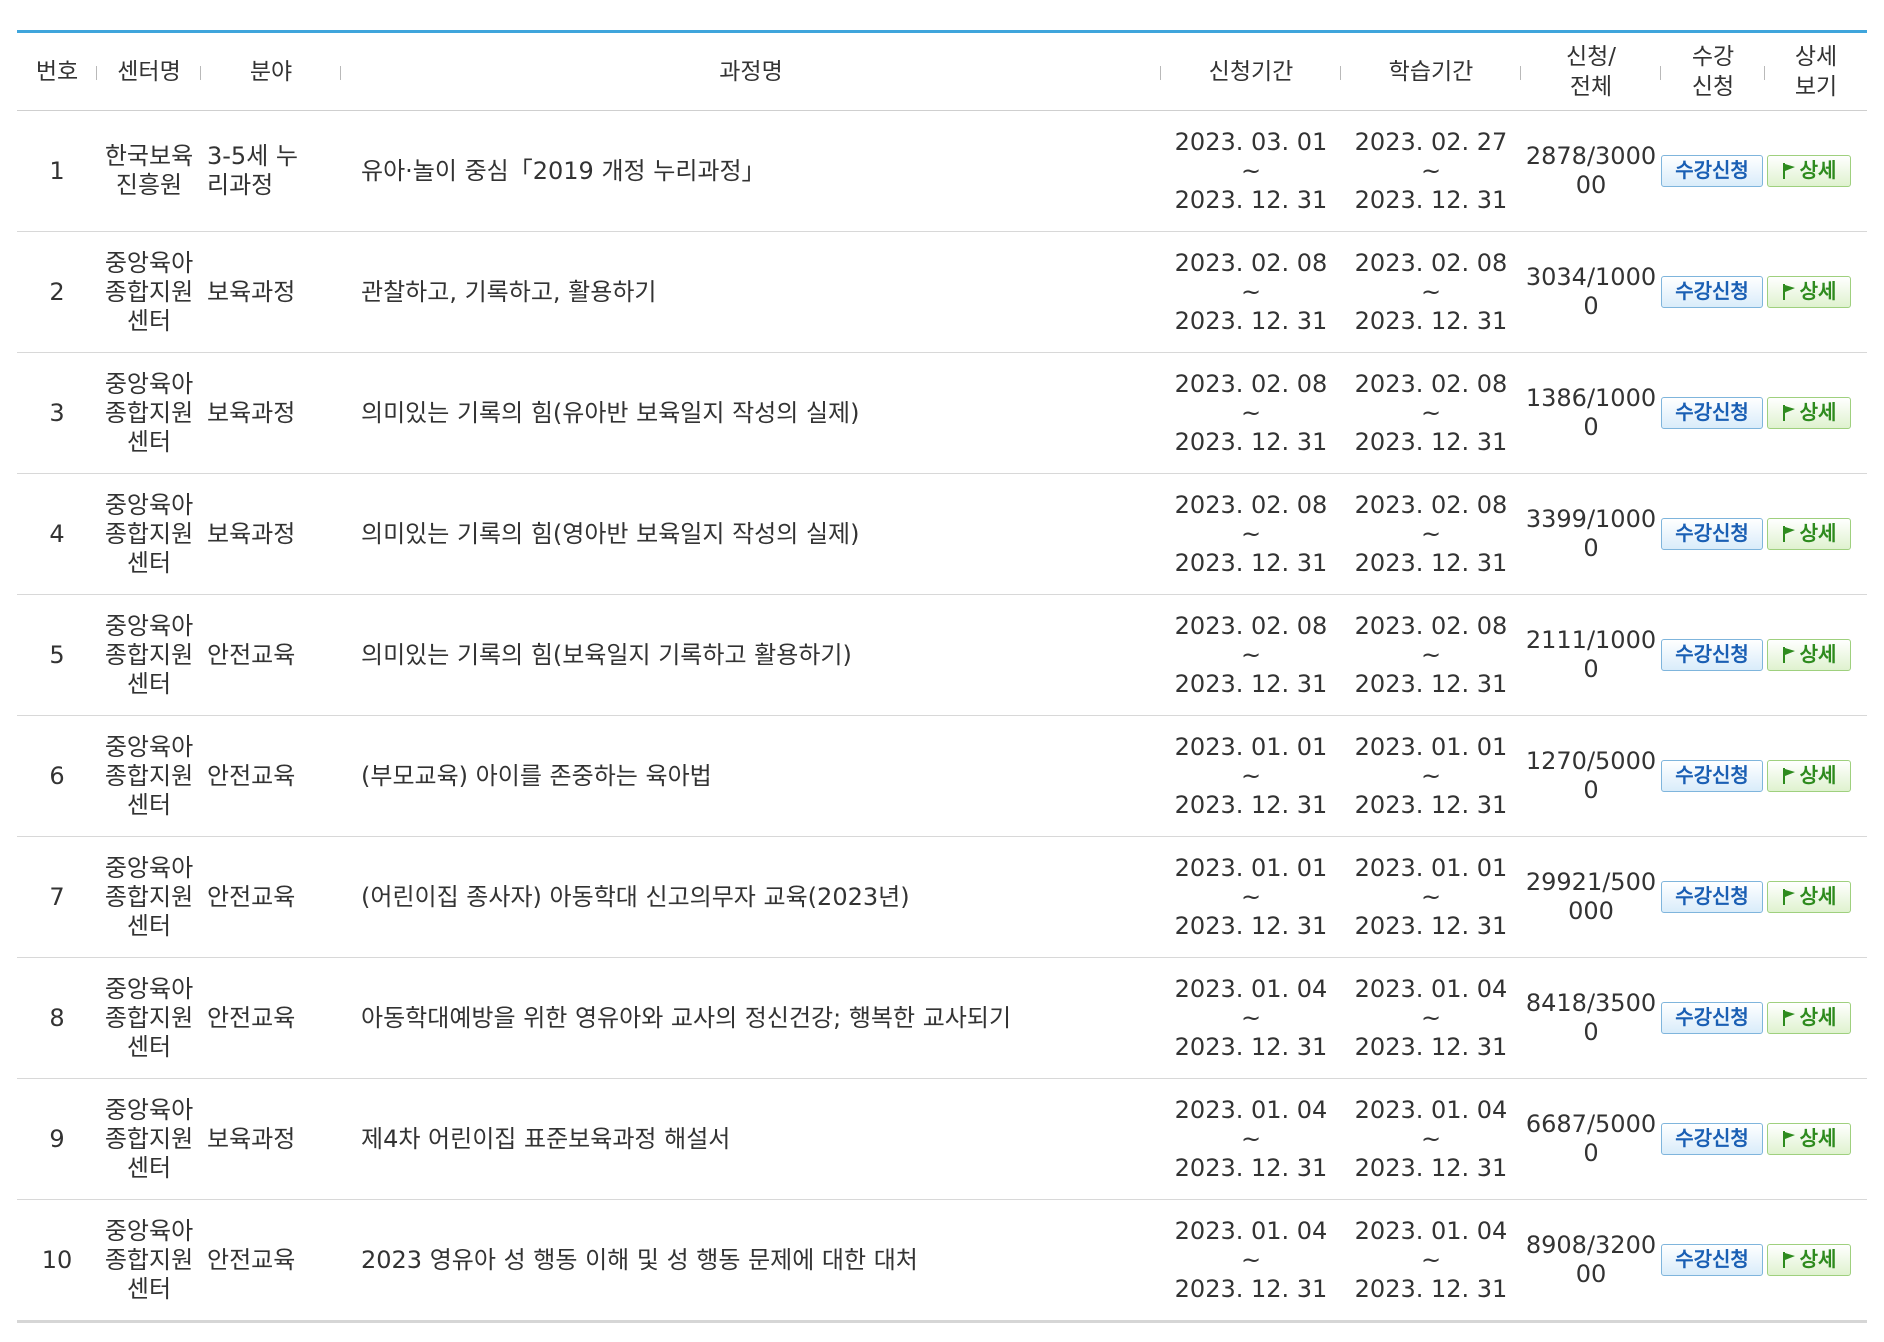 This screenshot has height=1342, width=1884. Describe the element at coordinates (57, 1139) in the screenshot. I see `row-number: 9` at that location.